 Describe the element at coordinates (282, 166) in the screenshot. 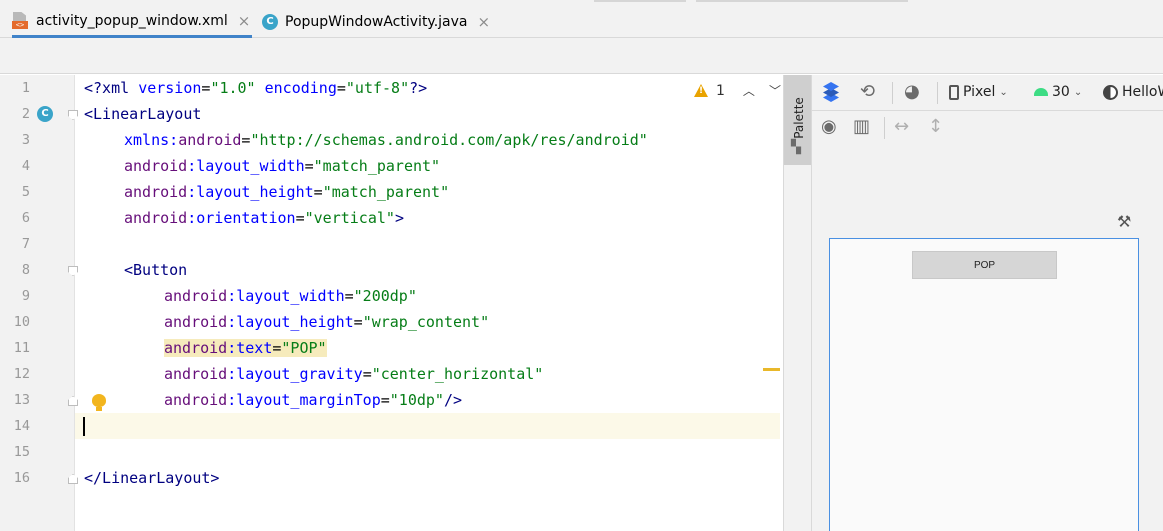

I see `code-text: android:layout_width="match_parent"` at that location.